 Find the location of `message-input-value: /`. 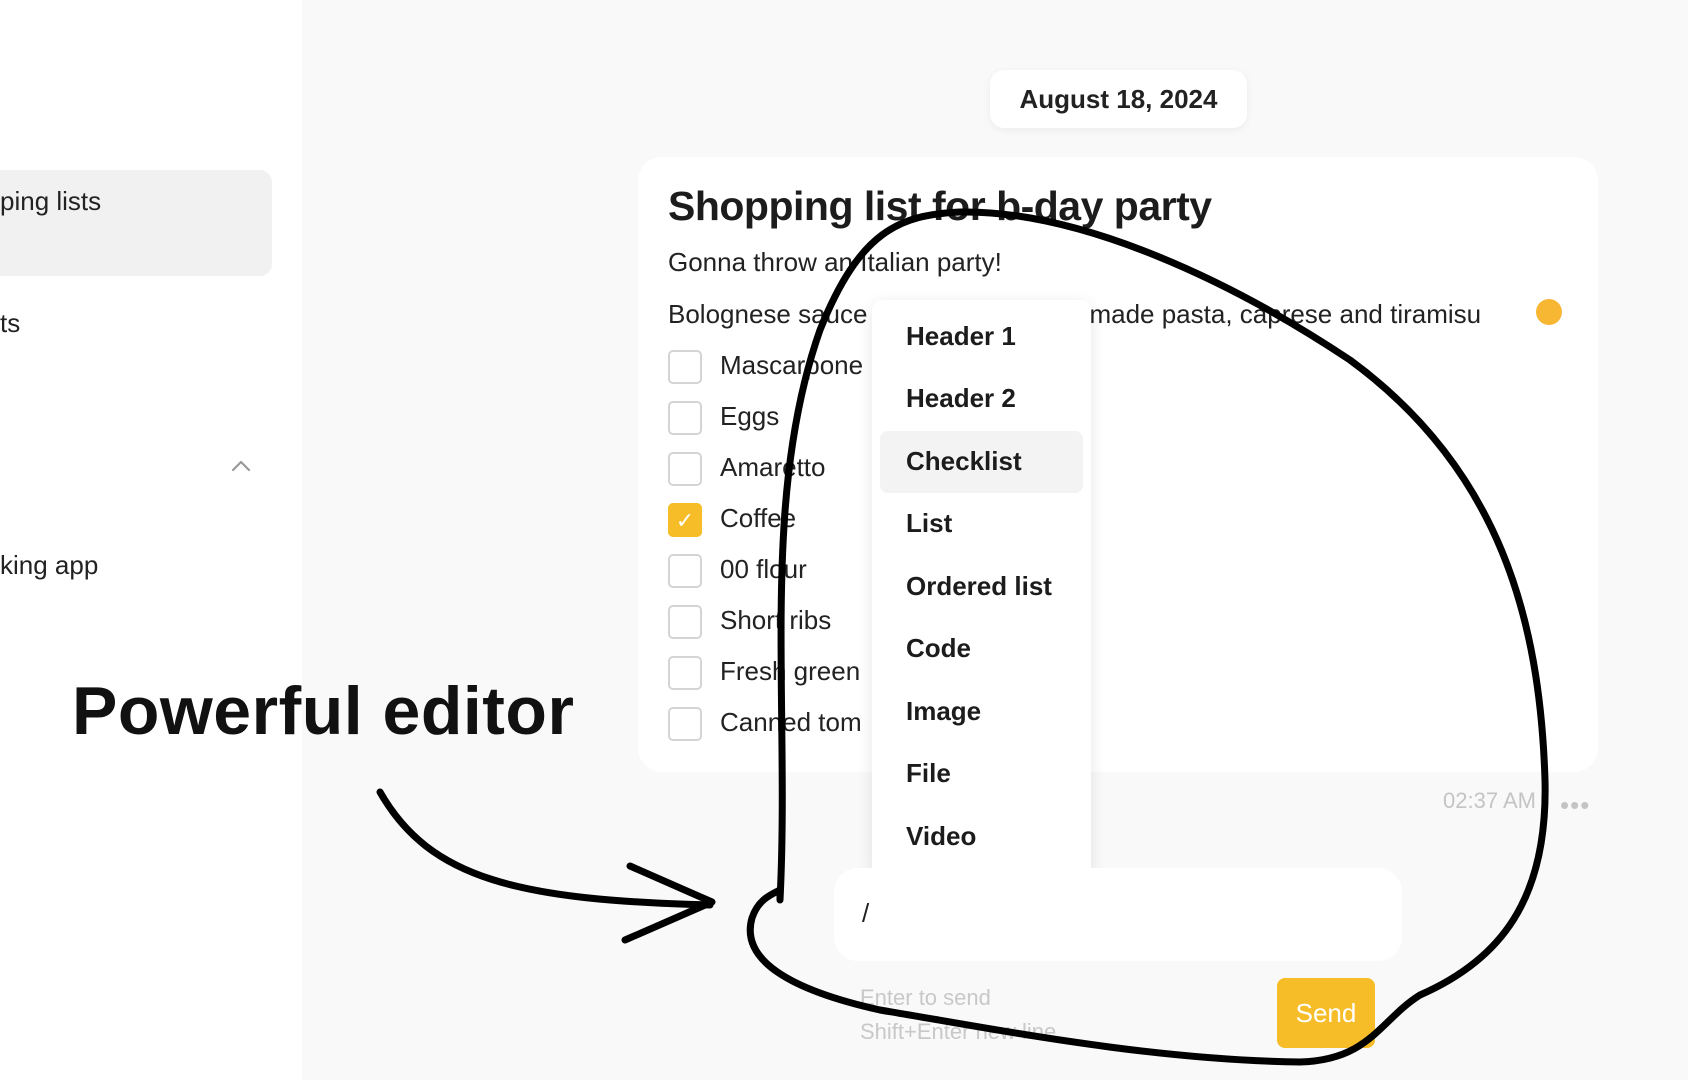

message-input-value: / is located at coordinates (866, 913).